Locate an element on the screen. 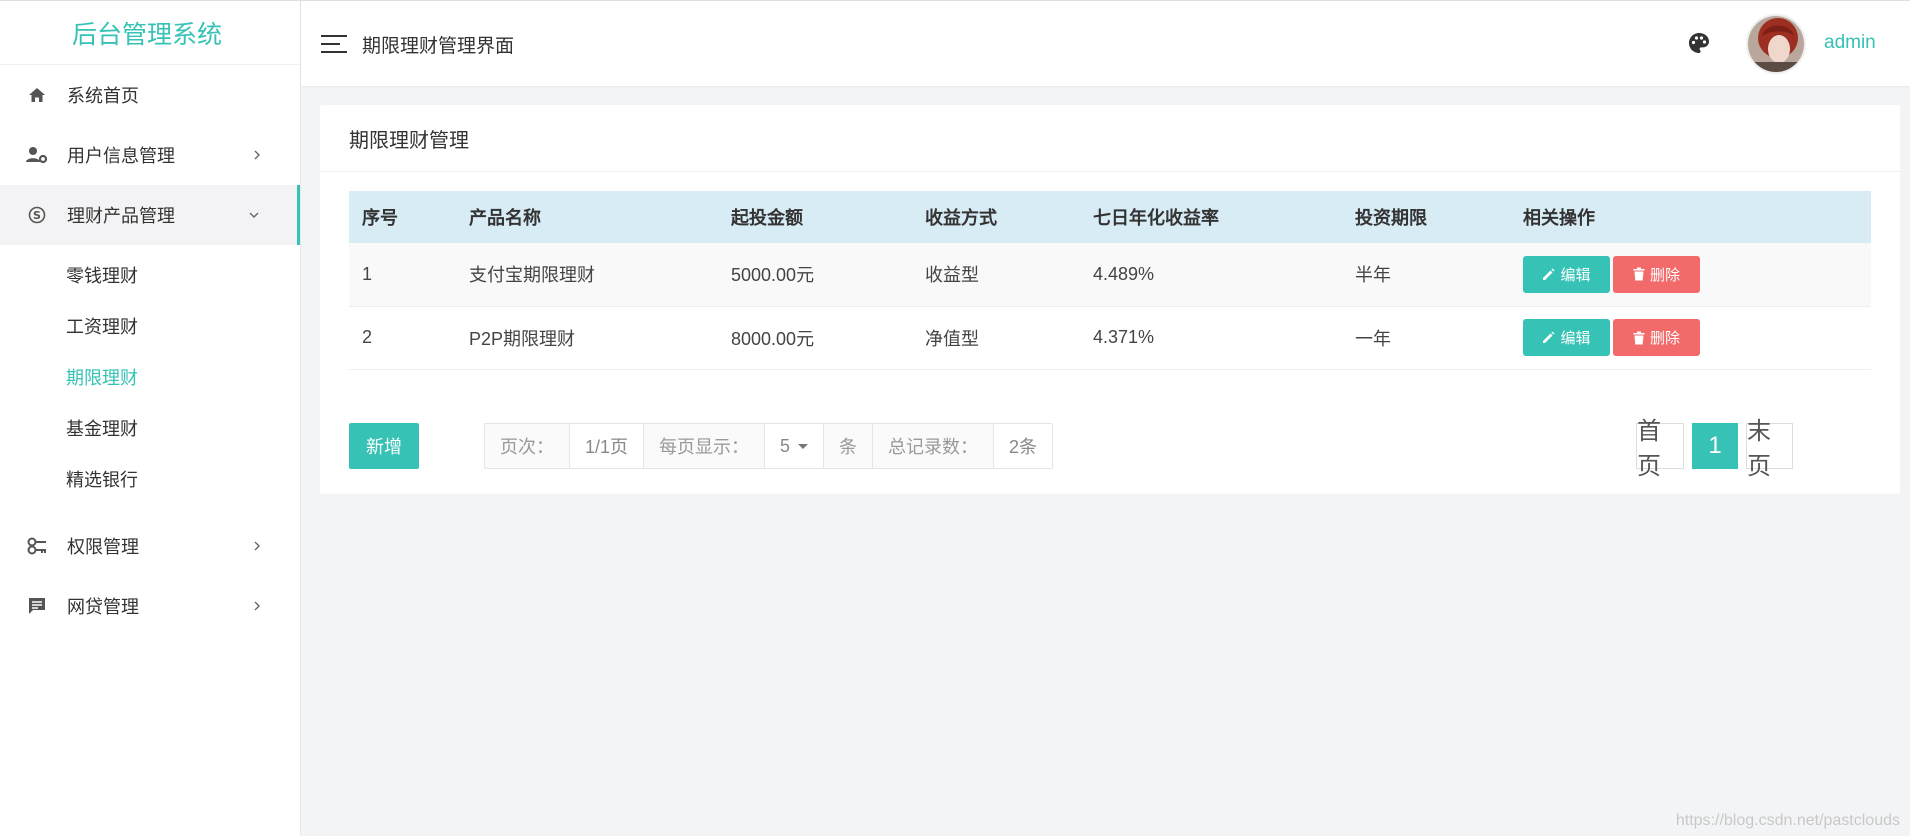  submenu-item-fund: 基金理财 is located at coordinates (150, 427).